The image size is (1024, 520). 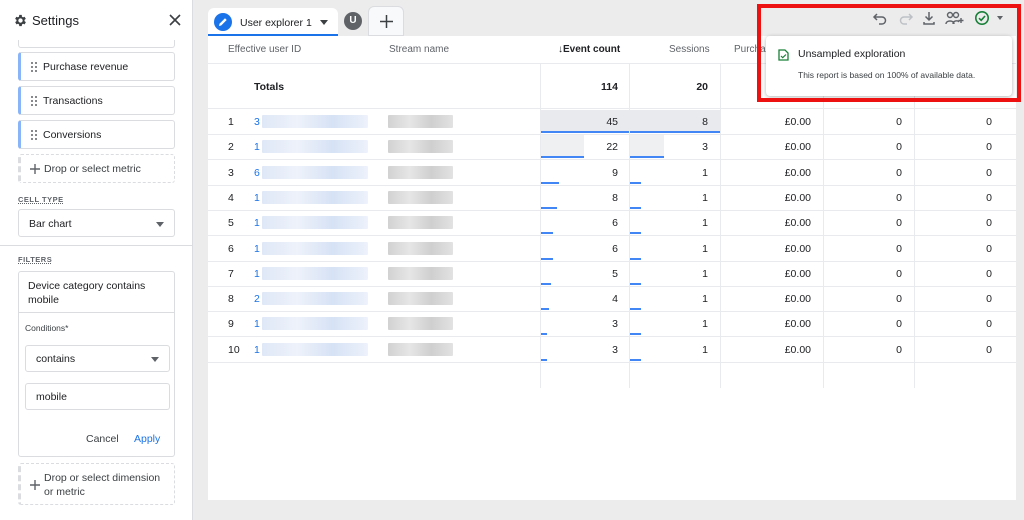 What do you see at coordinates (97, 396) in the screenshot?
I see `condition-value-input: mobile` at bounding box center [97, 396].